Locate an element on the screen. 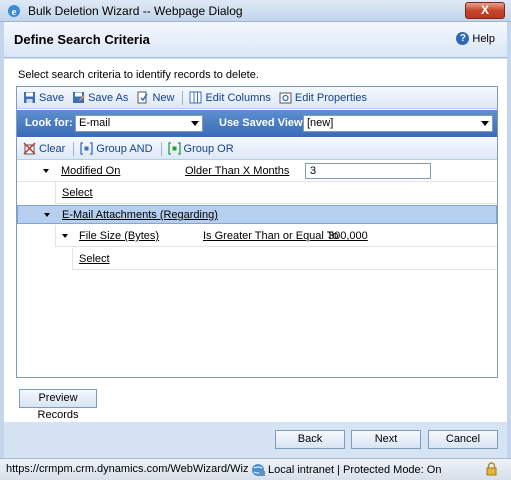 The image size is (511, 480). back-button: Back is located at coordinates (310, 439).